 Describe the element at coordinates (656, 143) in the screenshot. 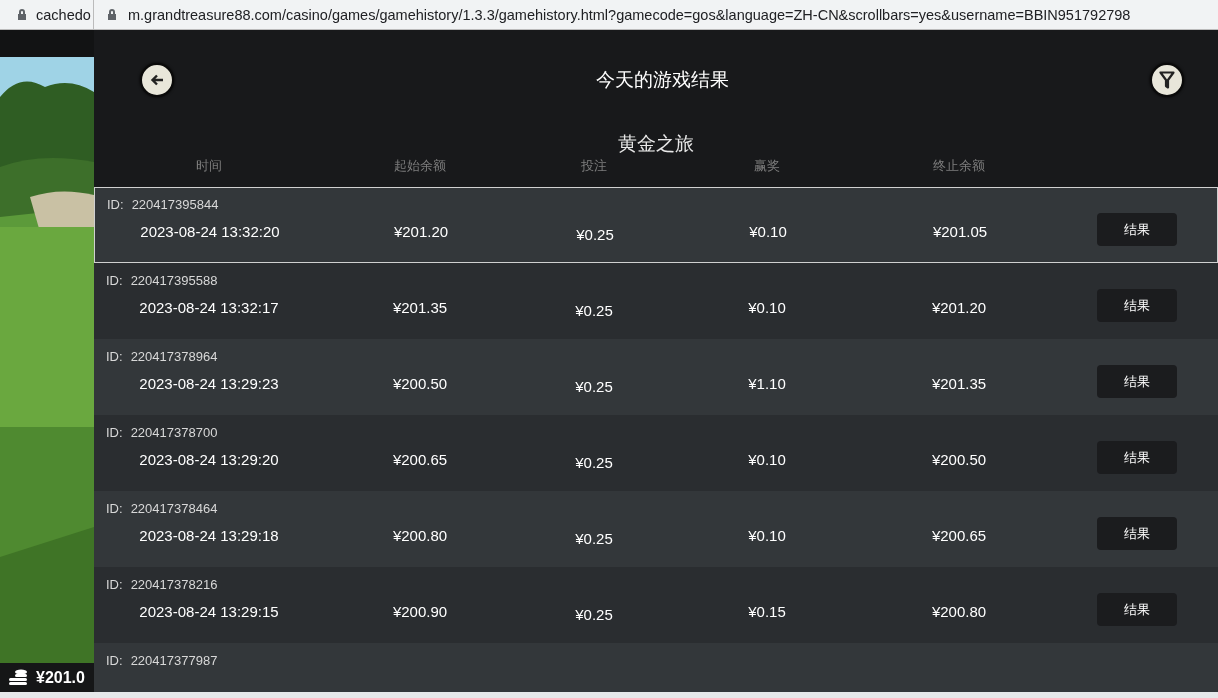

I see `game-name: 黄金之旅` at that location.